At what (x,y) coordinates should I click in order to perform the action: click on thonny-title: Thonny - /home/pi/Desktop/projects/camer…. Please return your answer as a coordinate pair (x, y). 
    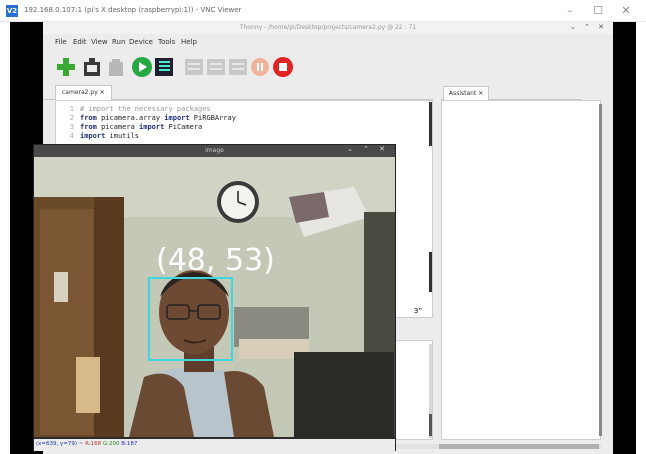
    Looking at the image, I should click on (328, 27).